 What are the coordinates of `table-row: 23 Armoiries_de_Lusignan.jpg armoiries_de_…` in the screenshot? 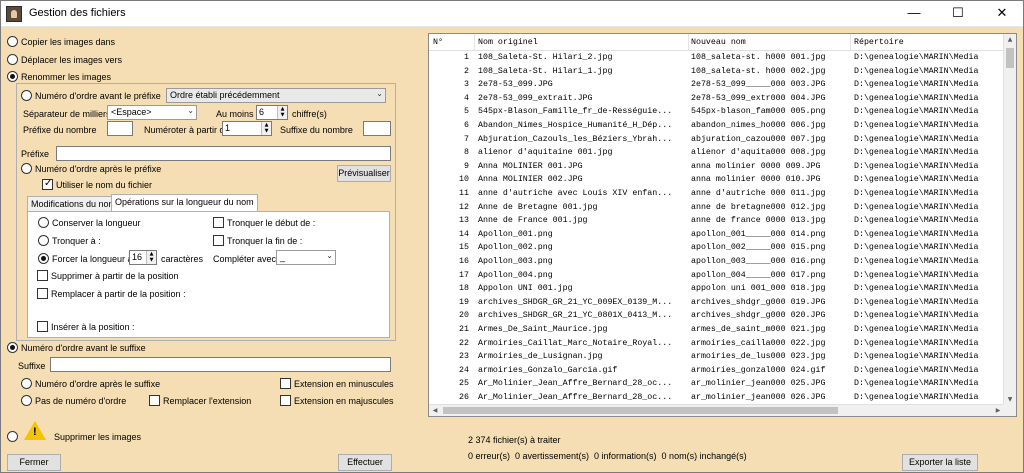 It's located at (716, 357).